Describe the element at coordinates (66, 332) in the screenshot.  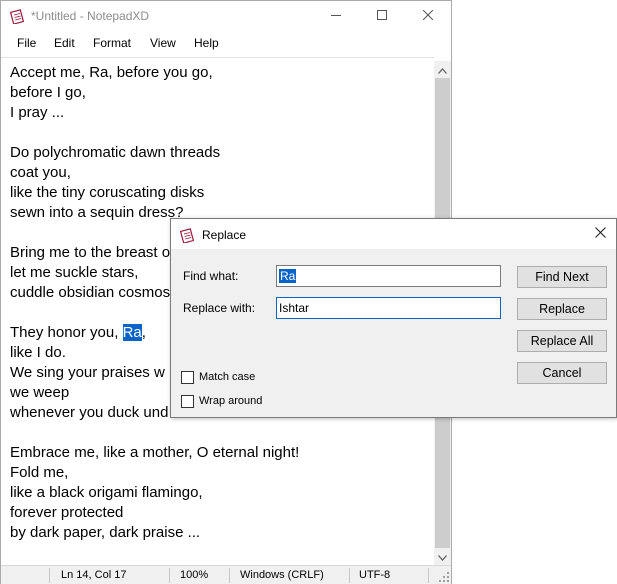
I see `editor-line-prefix: They honor you,` at that location.